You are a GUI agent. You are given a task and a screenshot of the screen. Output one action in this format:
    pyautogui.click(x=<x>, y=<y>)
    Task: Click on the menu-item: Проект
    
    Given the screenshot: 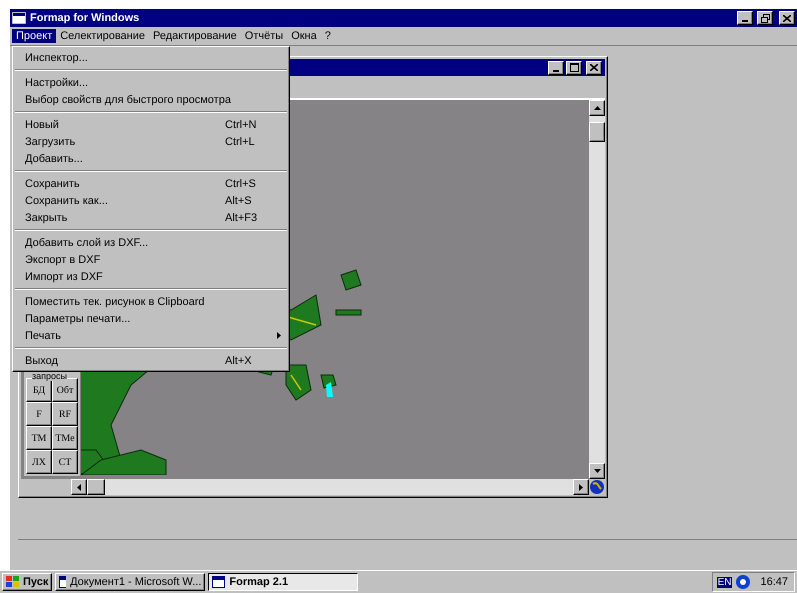 What is the action you would take?
    pyautogui.click(x=34, y=36)
    